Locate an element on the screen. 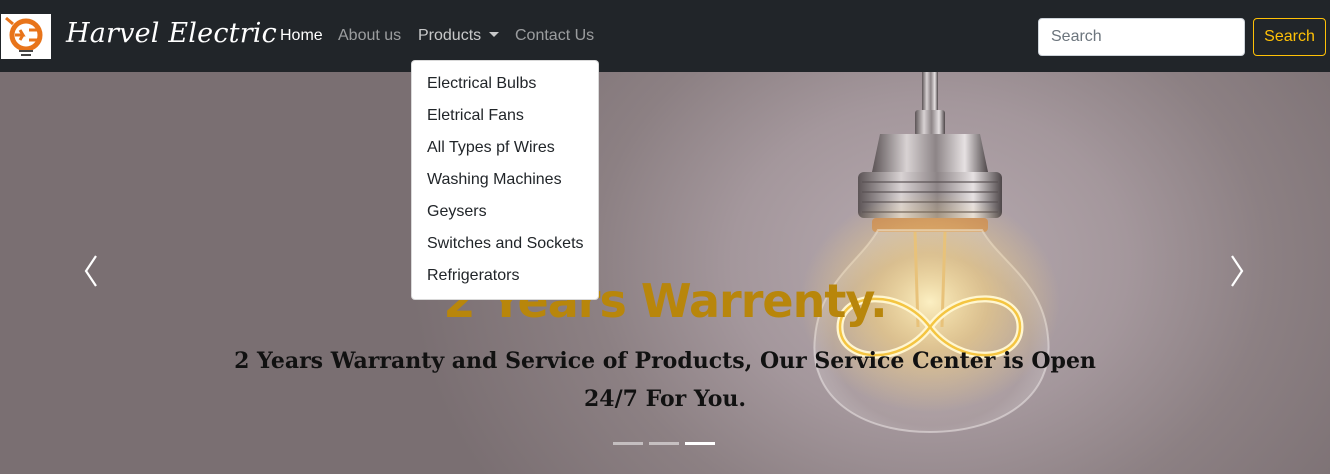  nav-products-toggle: Products is located at coordinates (459, 36).